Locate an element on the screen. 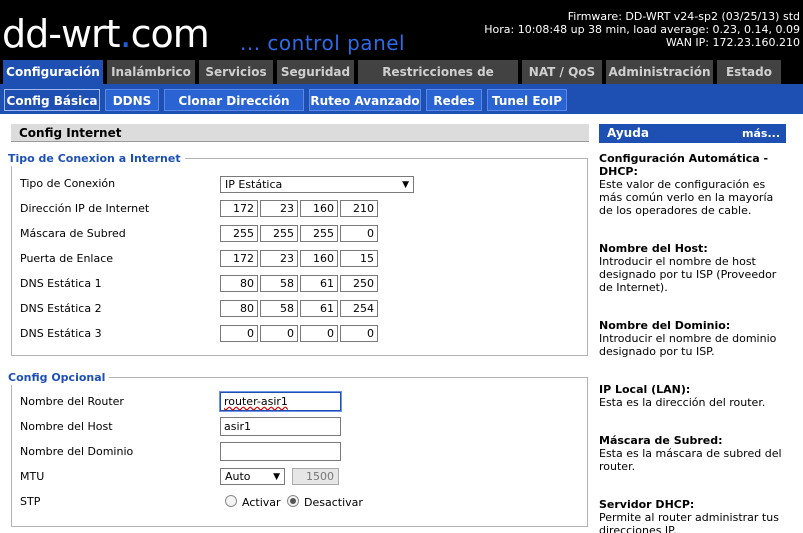 The image size is (803, 533). dns2-row: DNS Estática 2 80 . 58 . 61 . 254 is located at coordinates (300, 309).